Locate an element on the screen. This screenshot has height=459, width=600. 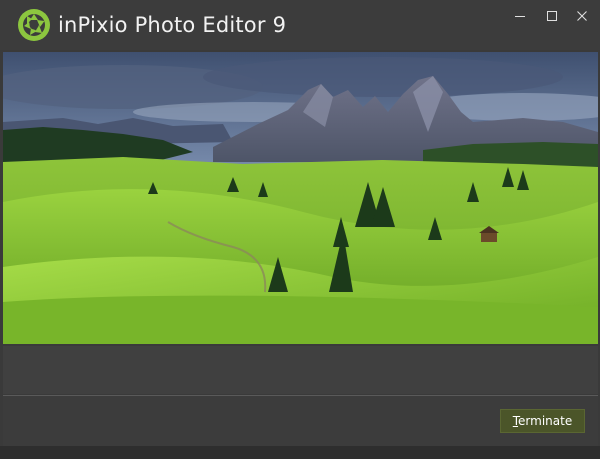
maximize-icon is located at coordinates (552, 16).